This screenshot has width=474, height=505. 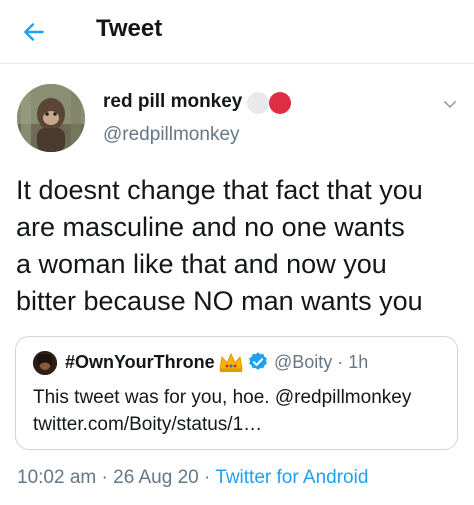 I want to click on tweet-menu-button, so click(x=450, y=104).